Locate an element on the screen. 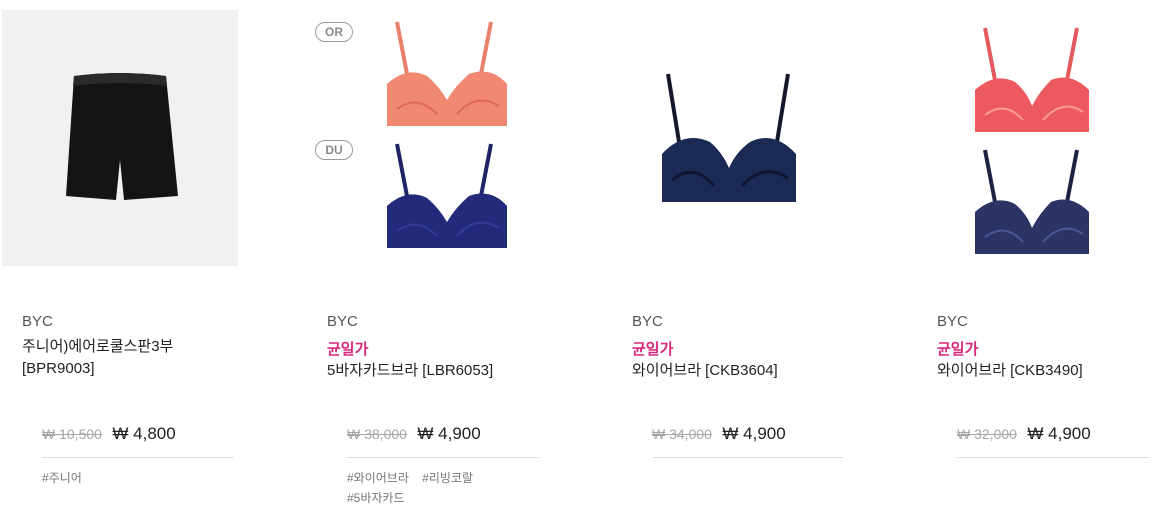 This screenshot has height=518, width=1160. price-row: ₩ 32,000 ₩ 4,900 is located at coordinates (1024, 434).